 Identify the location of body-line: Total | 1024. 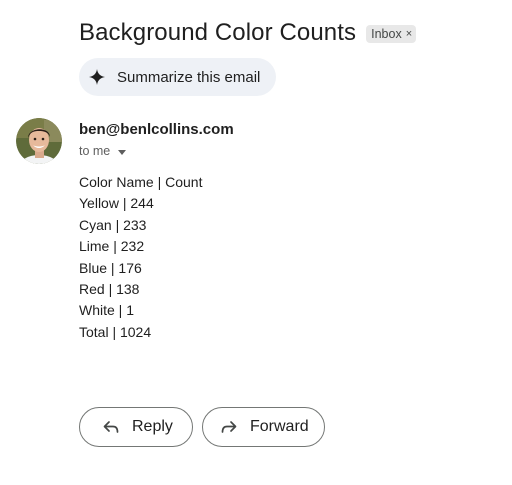
(115, 331).